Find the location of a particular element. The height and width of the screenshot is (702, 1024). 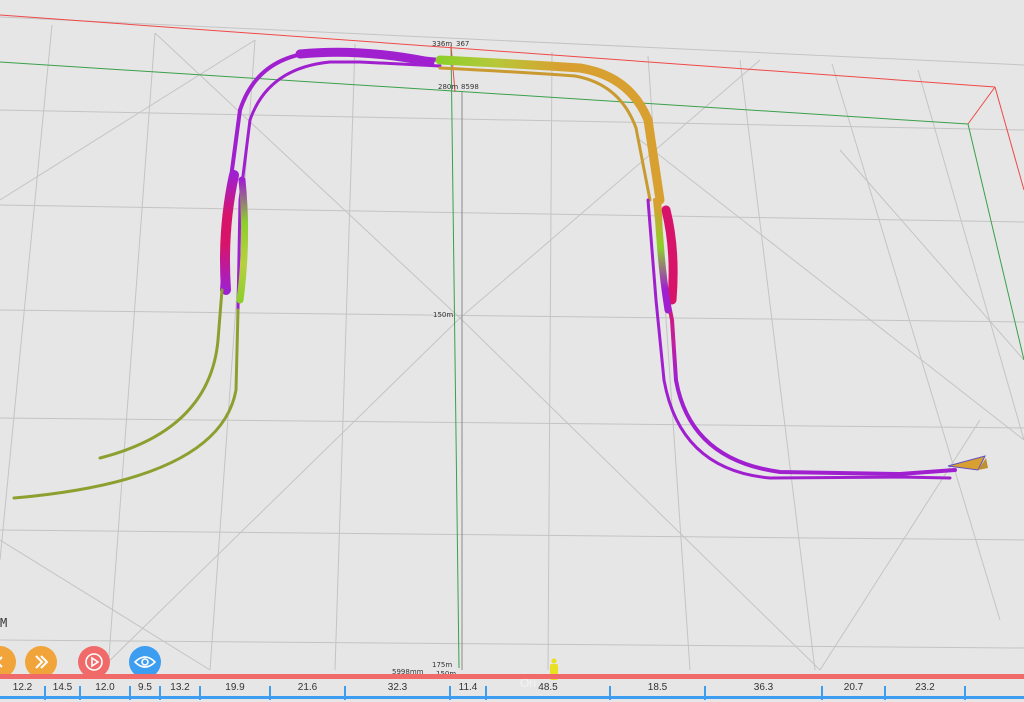

timeline-segment: 14.5 is located at coordinates (62, 689).